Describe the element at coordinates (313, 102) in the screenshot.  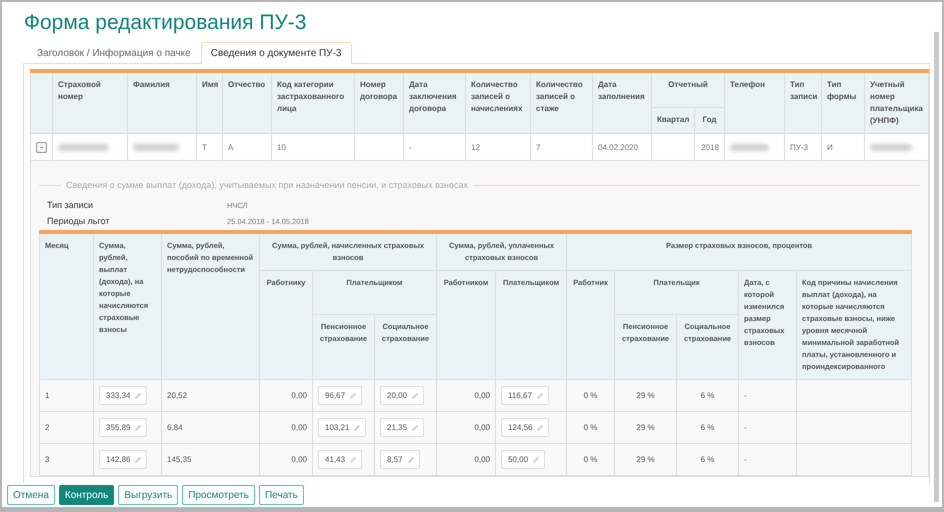
I see `column-header: Код категории застрахованного лица` at that location.